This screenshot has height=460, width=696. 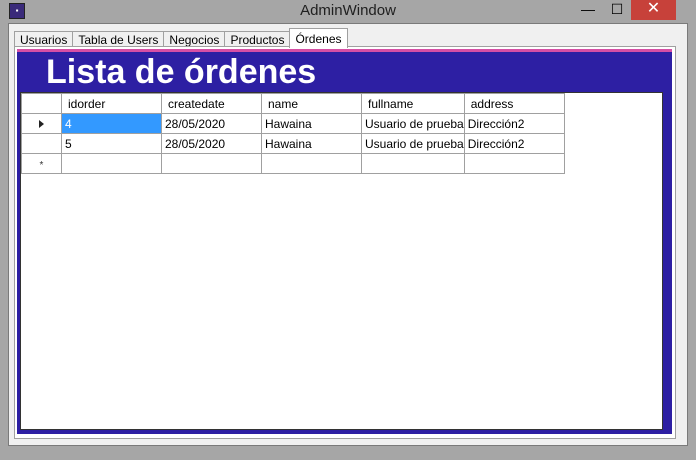 I want to click on close-button: ✕, so click(x=653, y=10).